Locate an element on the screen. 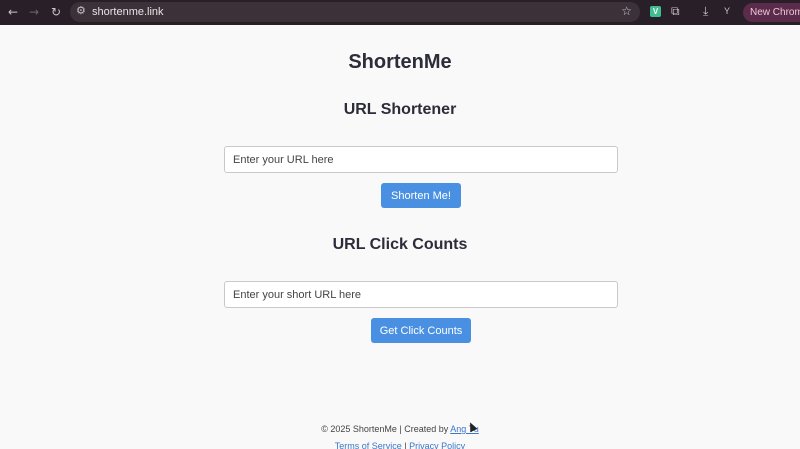 The width and height of the screenshot is (800, 449). download-icon: ⤓ is located at coordinates (705, 11).